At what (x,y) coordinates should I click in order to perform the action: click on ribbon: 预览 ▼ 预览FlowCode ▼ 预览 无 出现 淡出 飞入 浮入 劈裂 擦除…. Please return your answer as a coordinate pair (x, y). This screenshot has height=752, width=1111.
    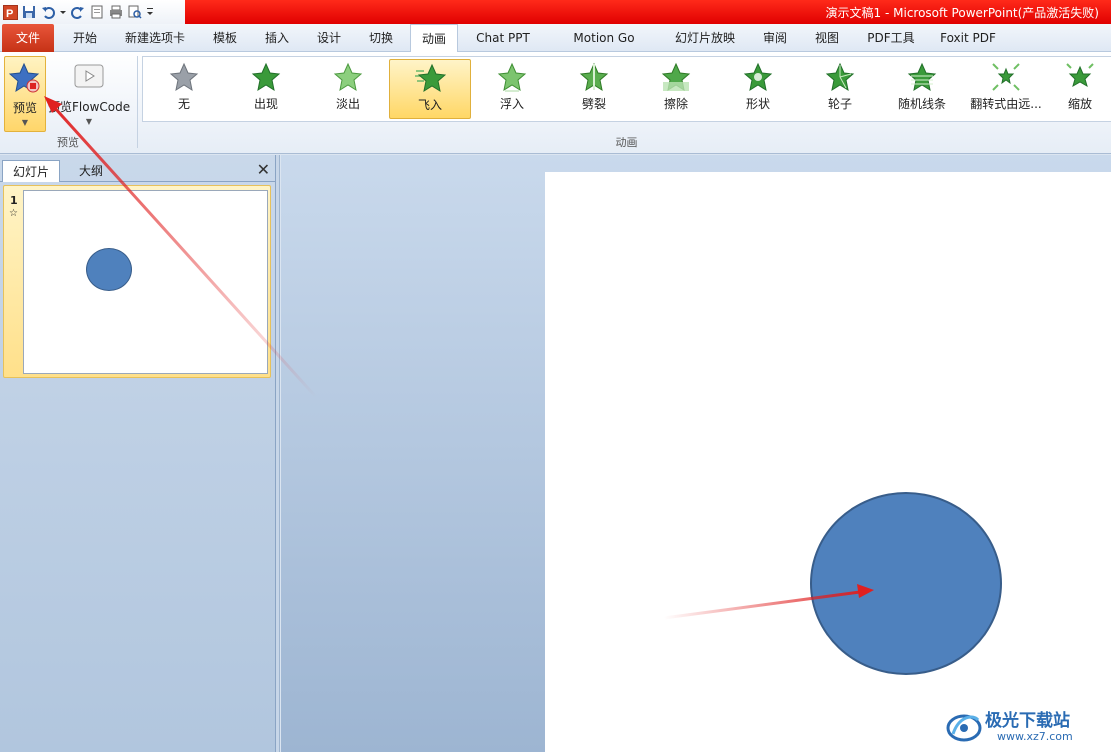
    Looking at the image, I should click on (555, 103).